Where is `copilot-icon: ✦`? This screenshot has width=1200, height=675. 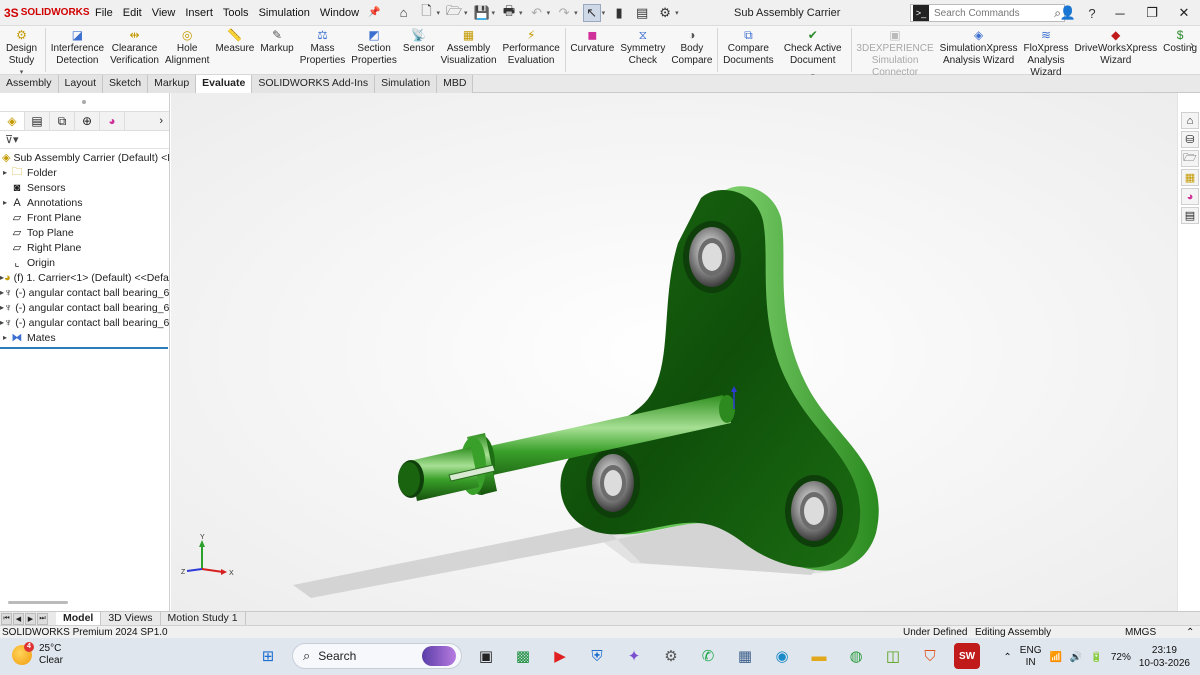
copilot-icon: ✦ is located at coordinates (634, 656).